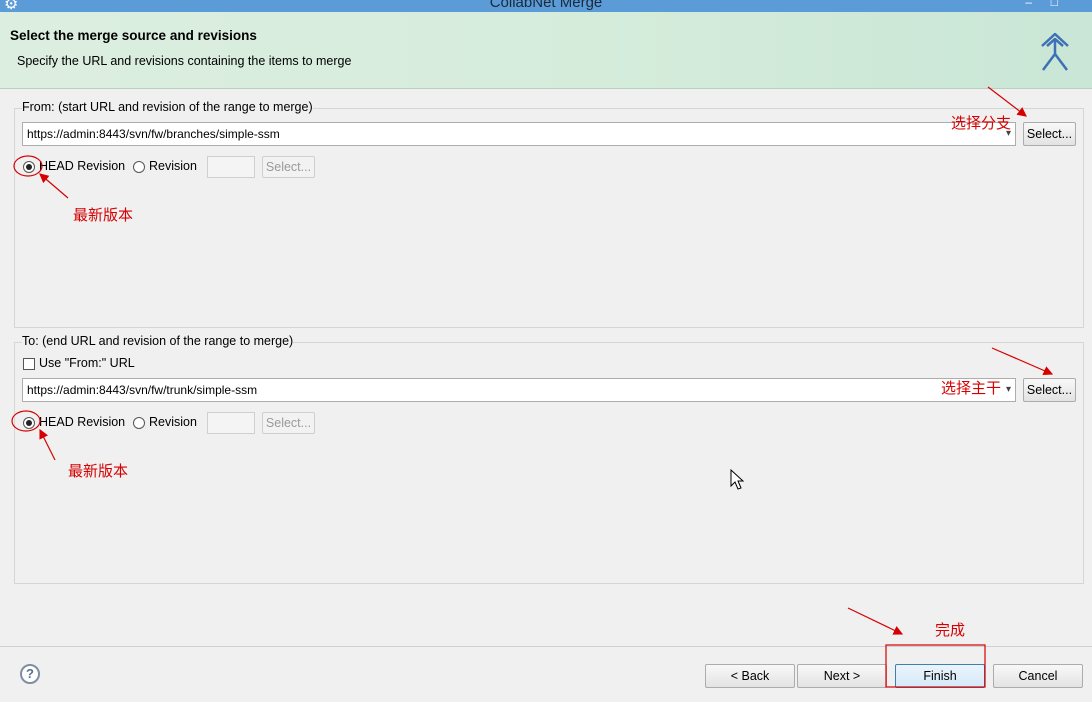 The height and width of the screenshot is (702, 1092). Describe the element at coordinates (139, 167) in the screenshot. I see `from-revision-radio` at that location.